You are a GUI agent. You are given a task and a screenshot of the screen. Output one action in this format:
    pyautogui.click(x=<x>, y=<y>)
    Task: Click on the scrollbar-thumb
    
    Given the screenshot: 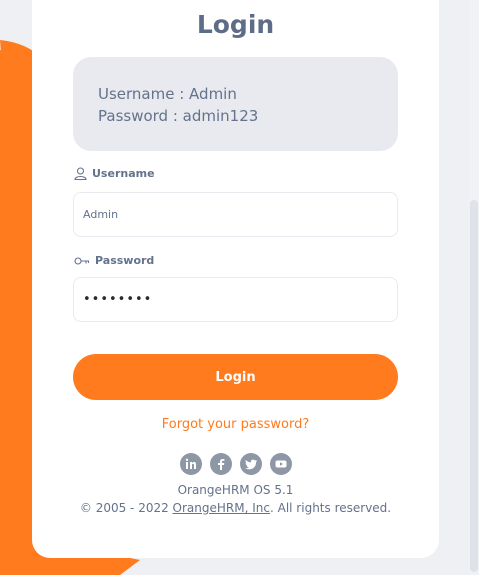 What is the action you would take?
    pyautogui.click(x=474, y=386)
    